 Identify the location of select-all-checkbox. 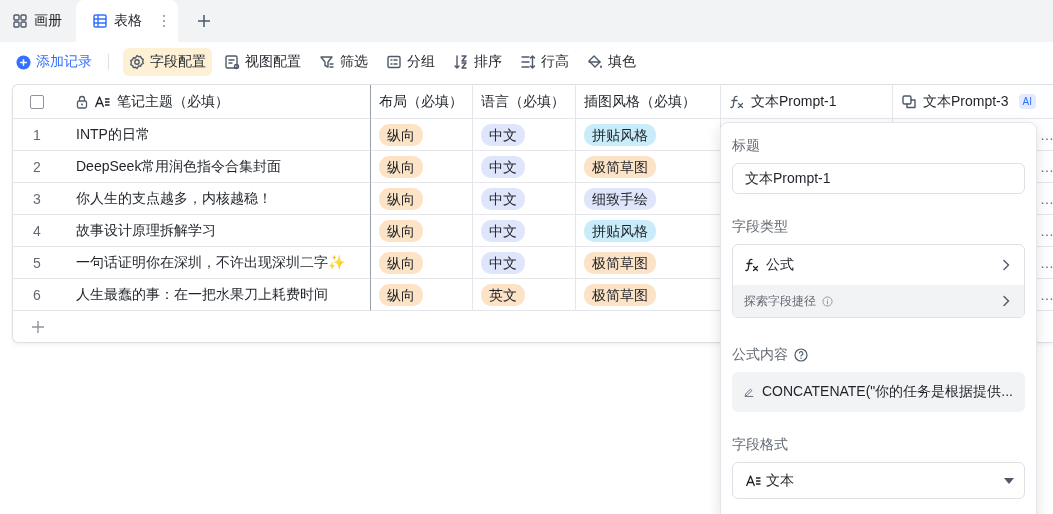
(37, 101).